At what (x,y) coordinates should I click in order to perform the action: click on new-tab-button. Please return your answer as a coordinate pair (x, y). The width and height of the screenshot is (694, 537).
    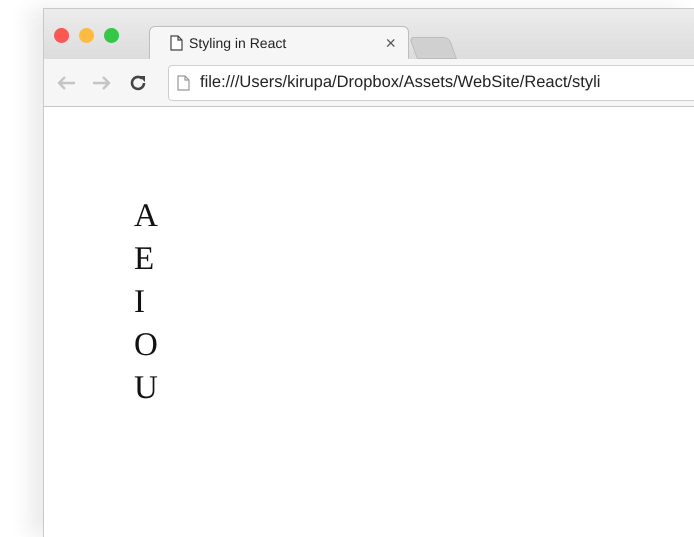
    Looking at the image, I should click on (433, 48).